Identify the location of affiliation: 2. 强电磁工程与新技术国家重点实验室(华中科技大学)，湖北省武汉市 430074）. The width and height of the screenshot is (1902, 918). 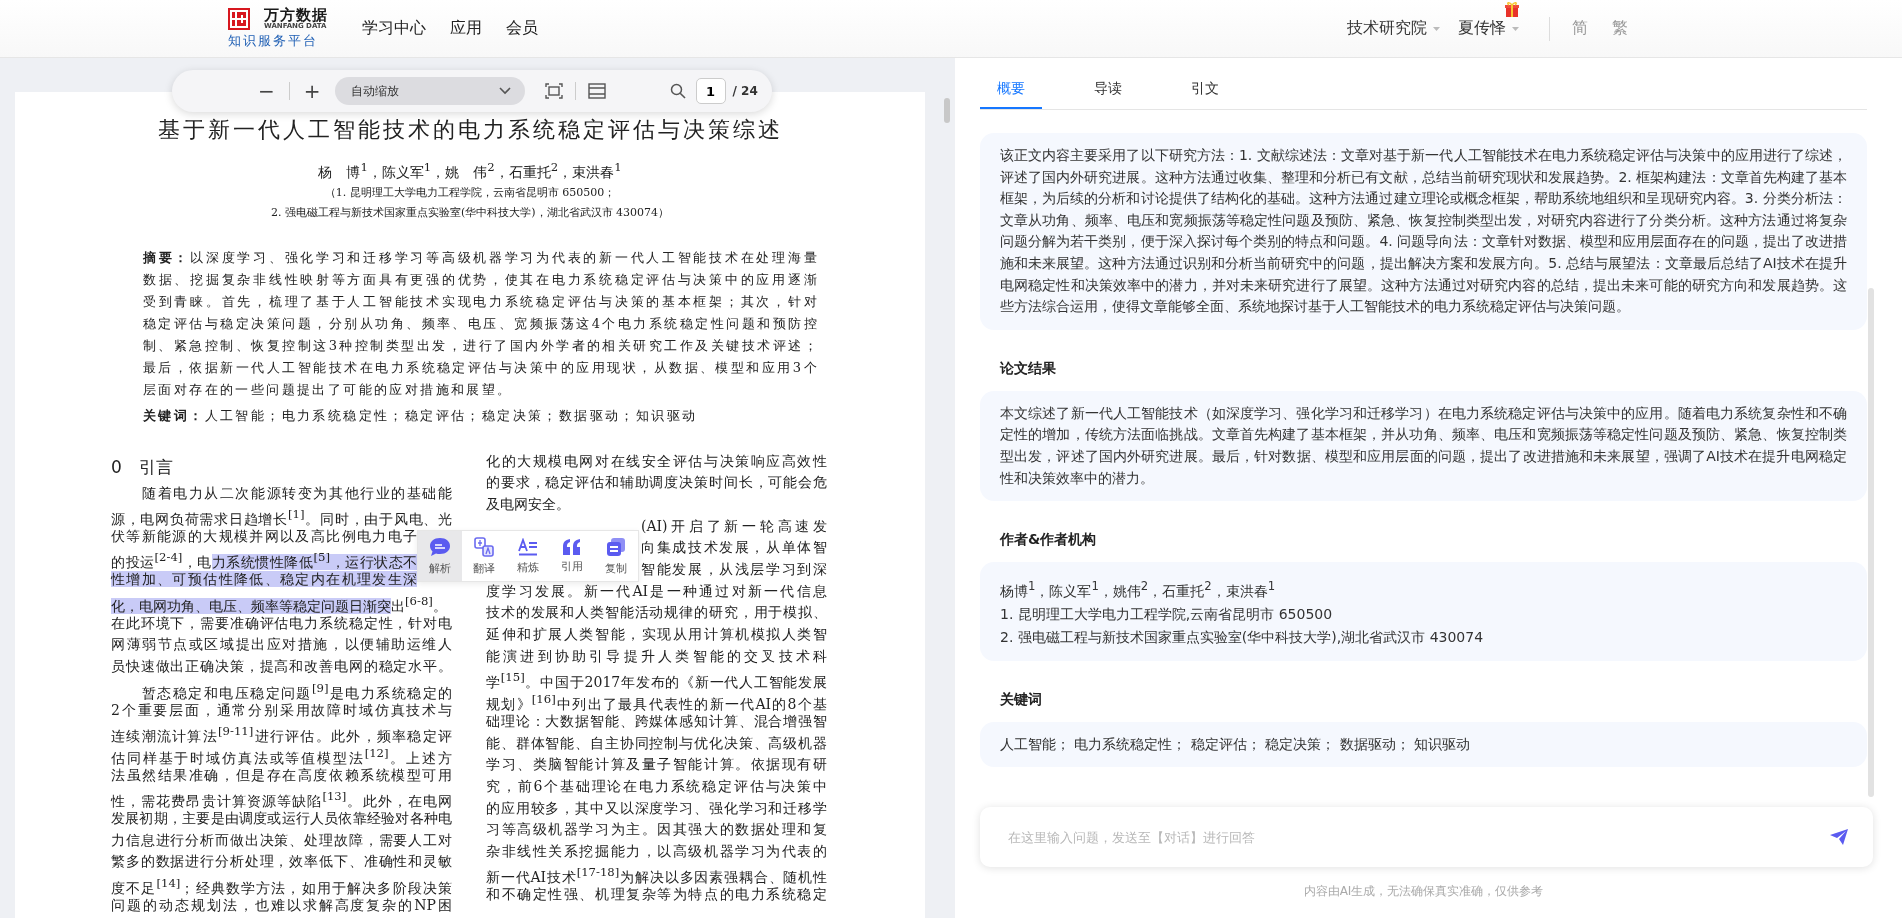
(470, 212).